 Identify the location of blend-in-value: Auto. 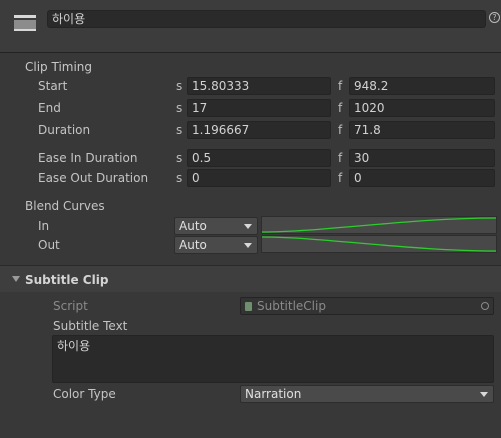
(193, 226).